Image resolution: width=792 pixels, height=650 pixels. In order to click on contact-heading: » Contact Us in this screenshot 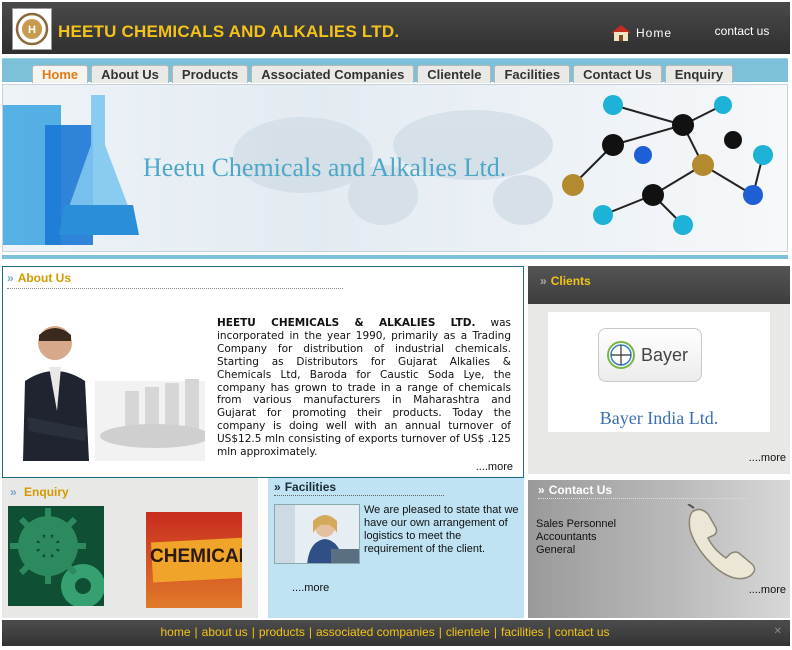, I will do `click(643, 491)`.